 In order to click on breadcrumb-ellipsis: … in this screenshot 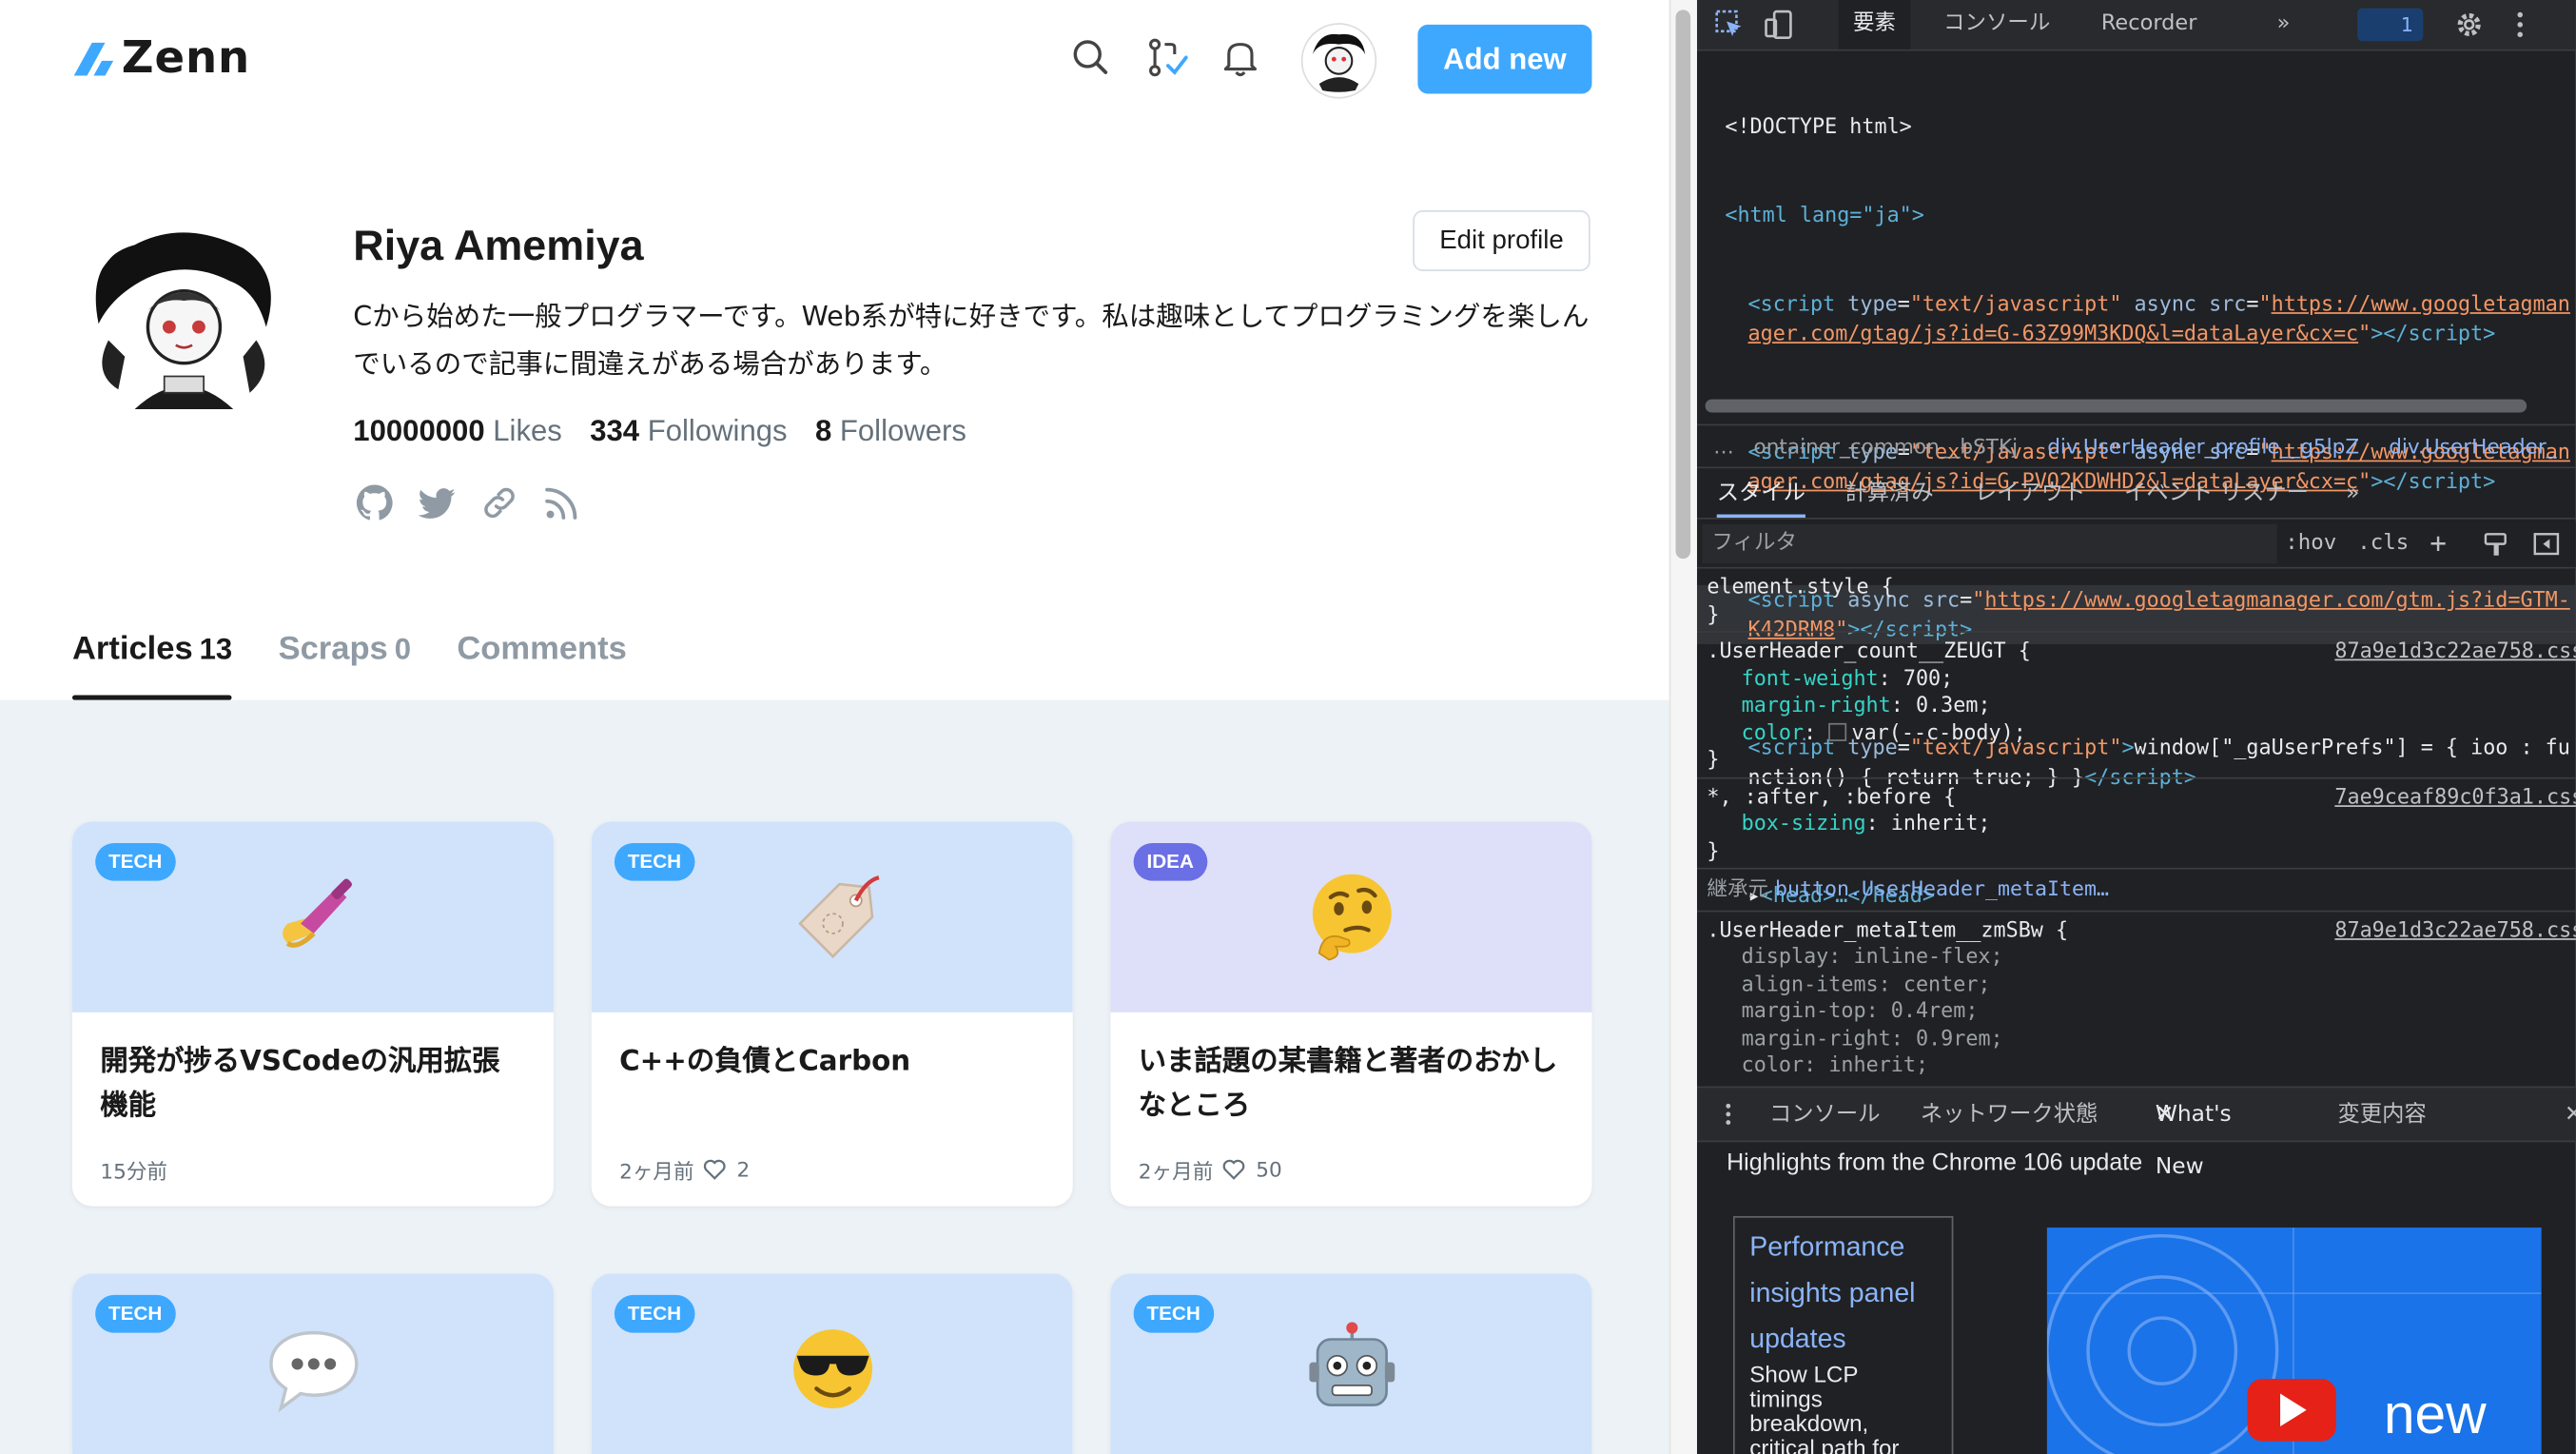, I will do `click(1715, 446)`.